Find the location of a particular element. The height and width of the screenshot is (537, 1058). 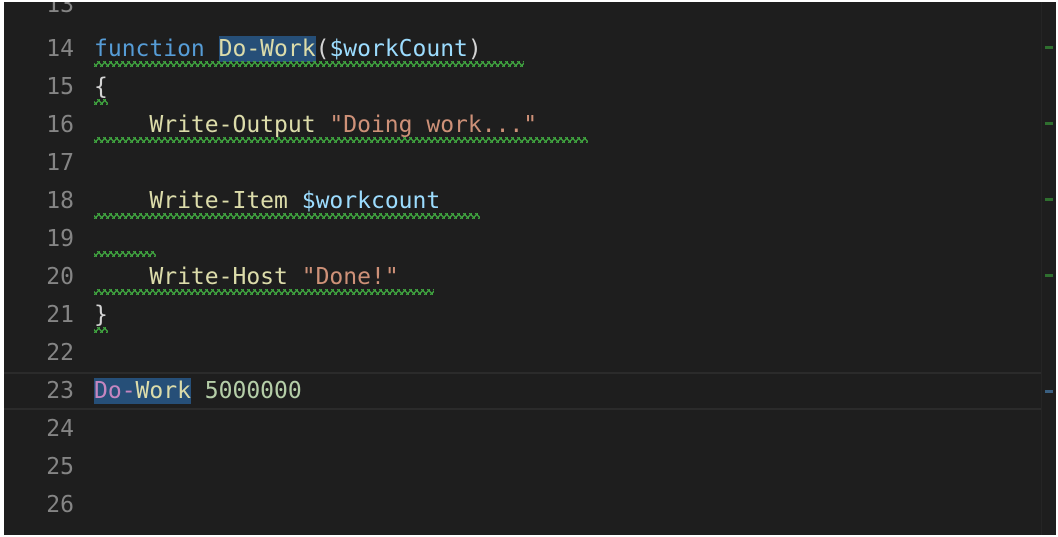

line-number: 17 is located at coordinates (60, 163).